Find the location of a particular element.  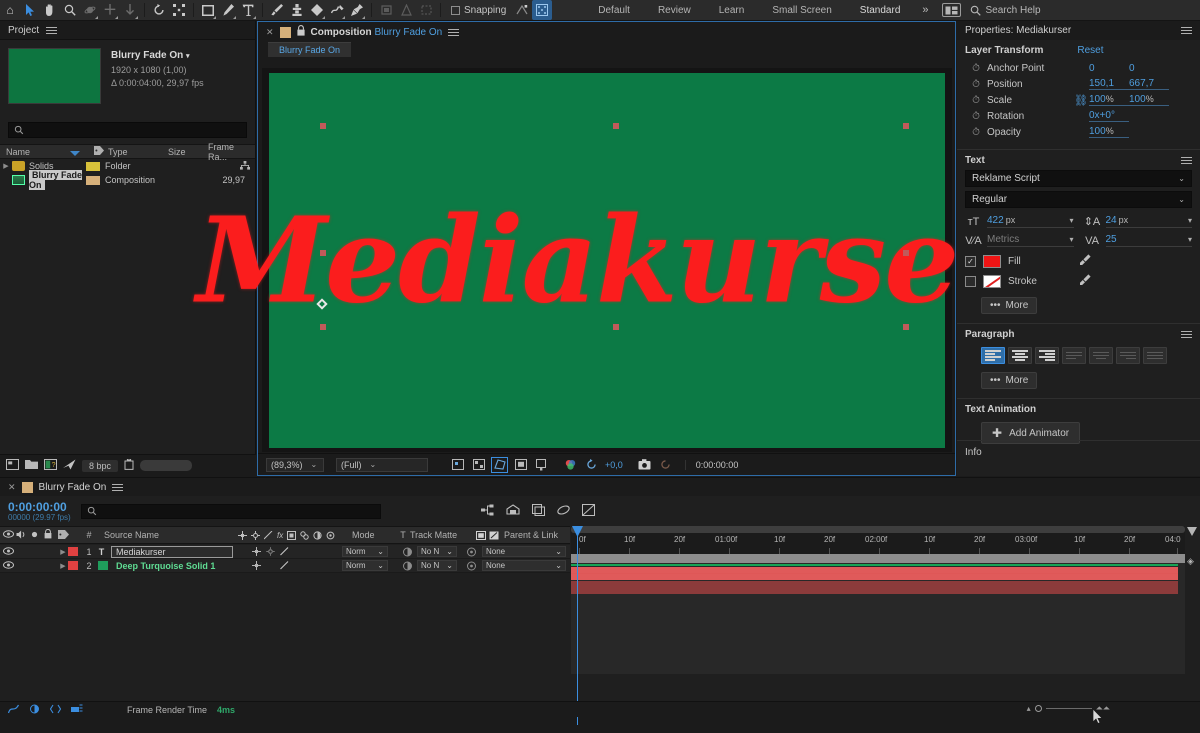

workspace-small-screen: Small Screen is located at coordinates (801, 10).